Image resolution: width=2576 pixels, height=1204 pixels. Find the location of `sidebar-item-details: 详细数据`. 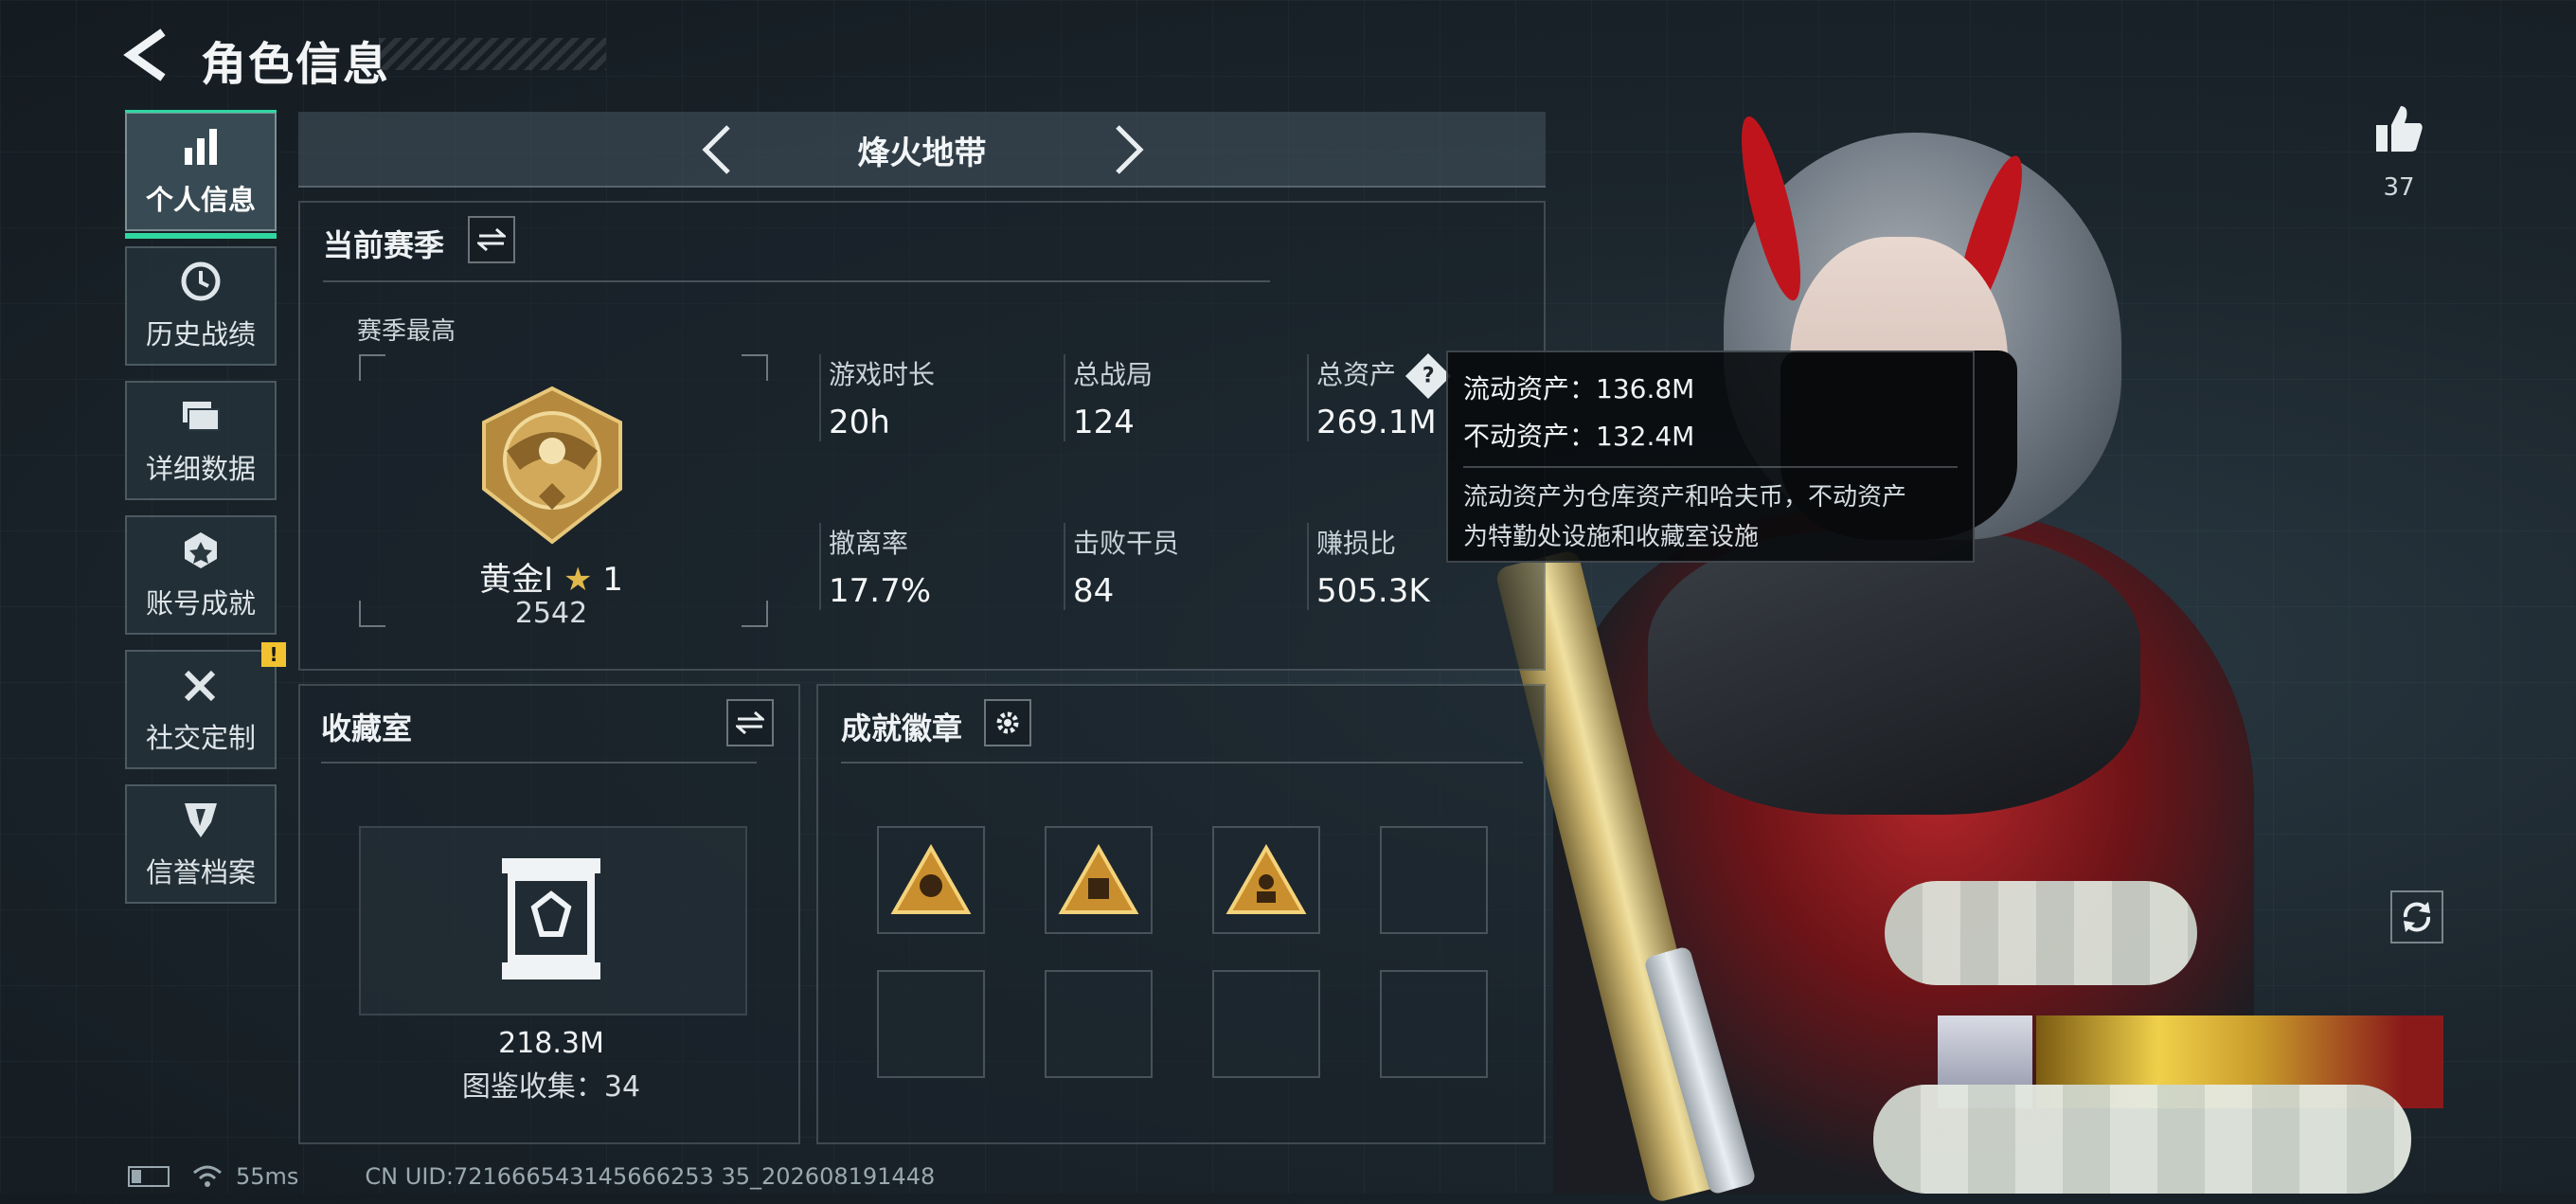

sidebar-item-details: 详细数据 is located at coordinates (201, 440).